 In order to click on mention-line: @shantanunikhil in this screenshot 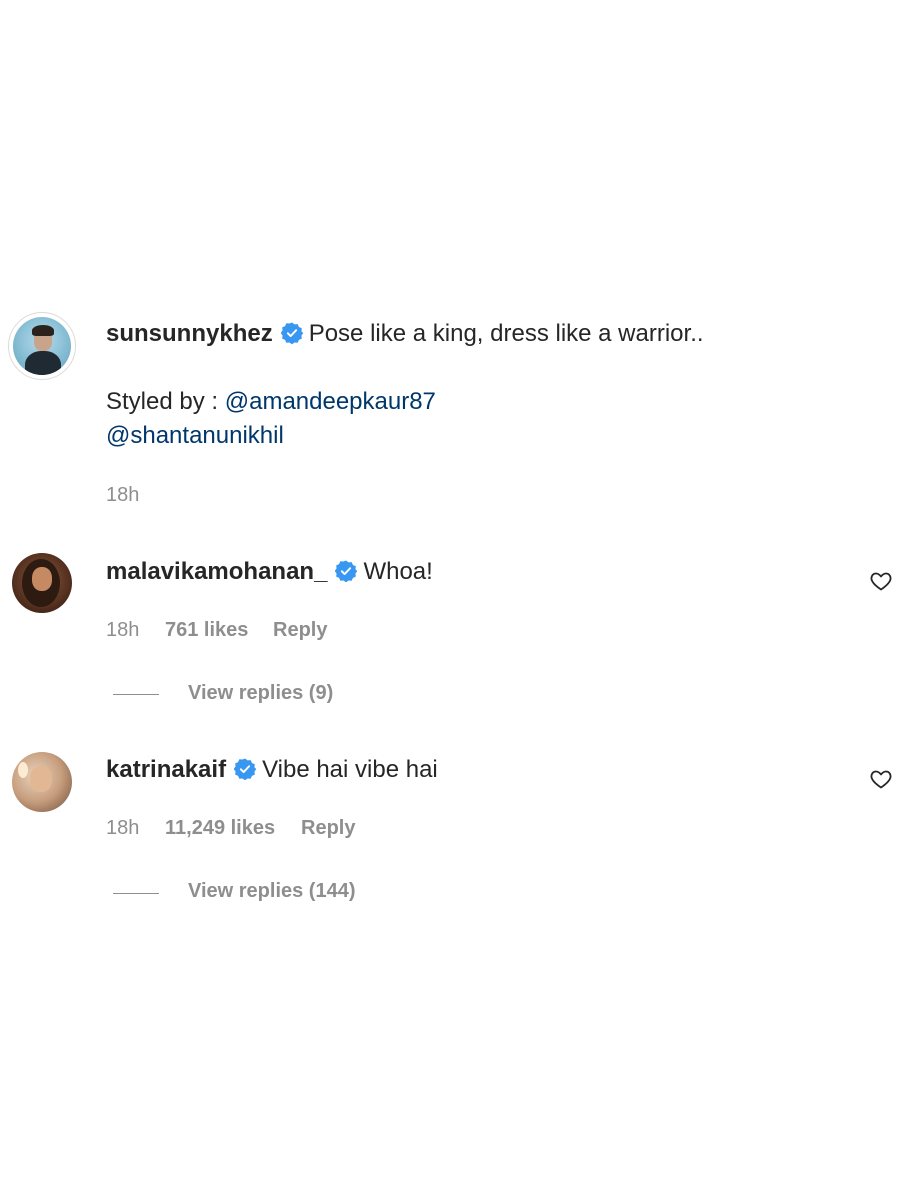, I will do `click(195, 436)`.